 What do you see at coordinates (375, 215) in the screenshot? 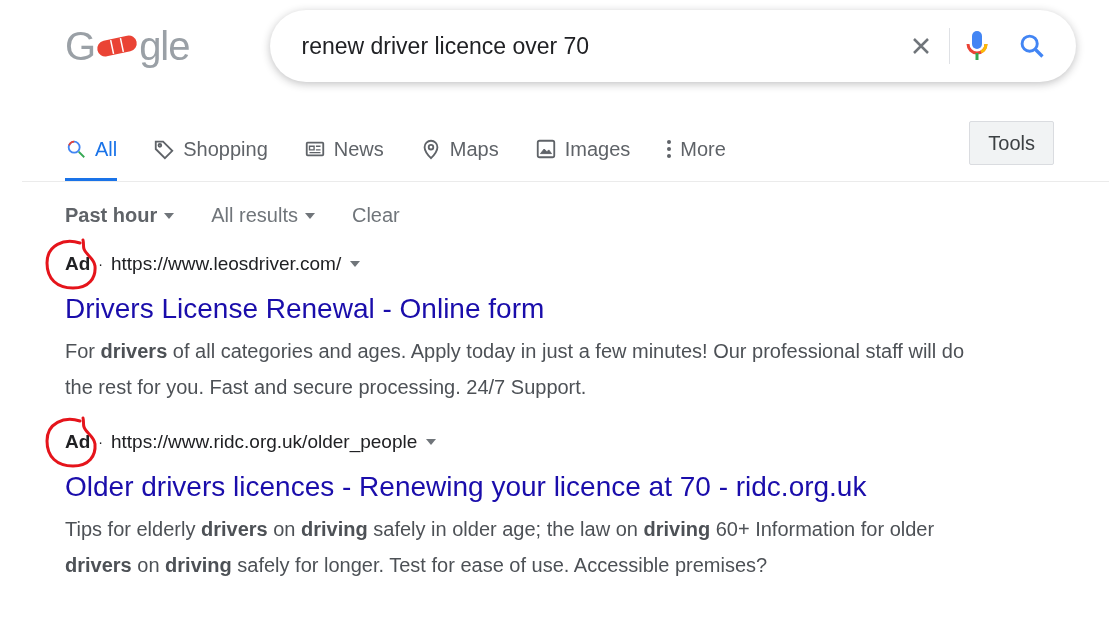
I see `filter-option: Clear` at bounding box center [375, 215].